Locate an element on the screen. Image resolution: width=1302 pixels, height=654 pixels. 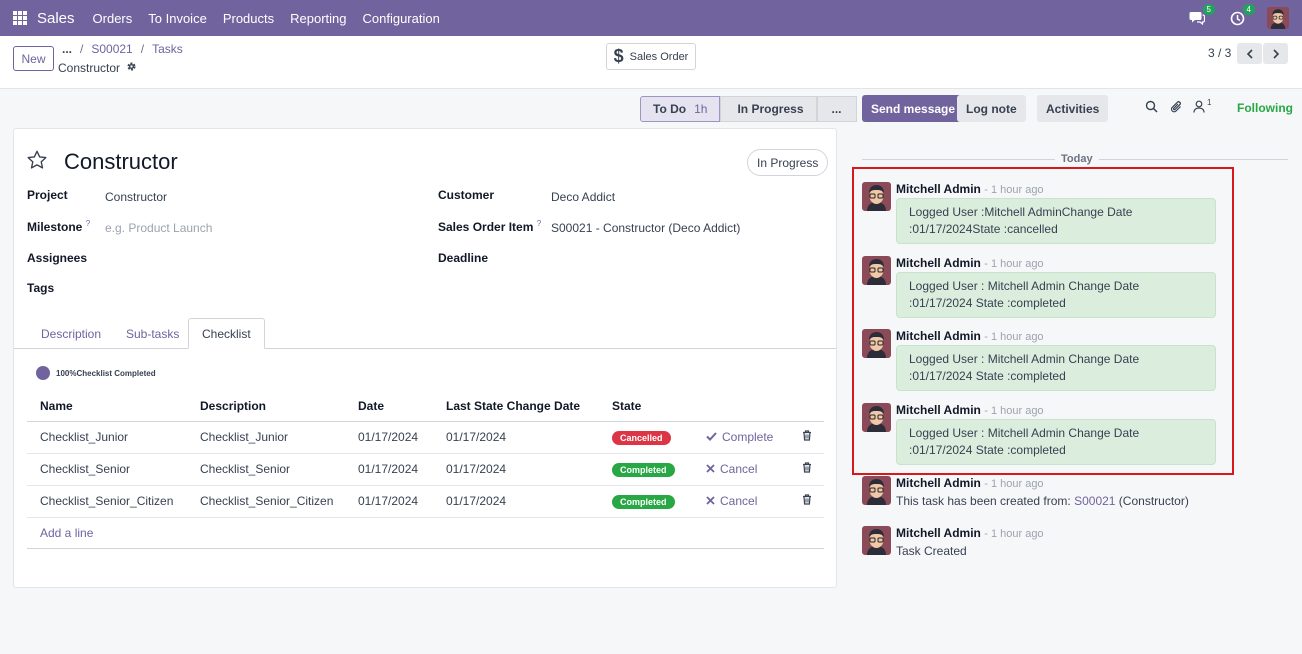
gear-icon is located at coordinates (131, 68).